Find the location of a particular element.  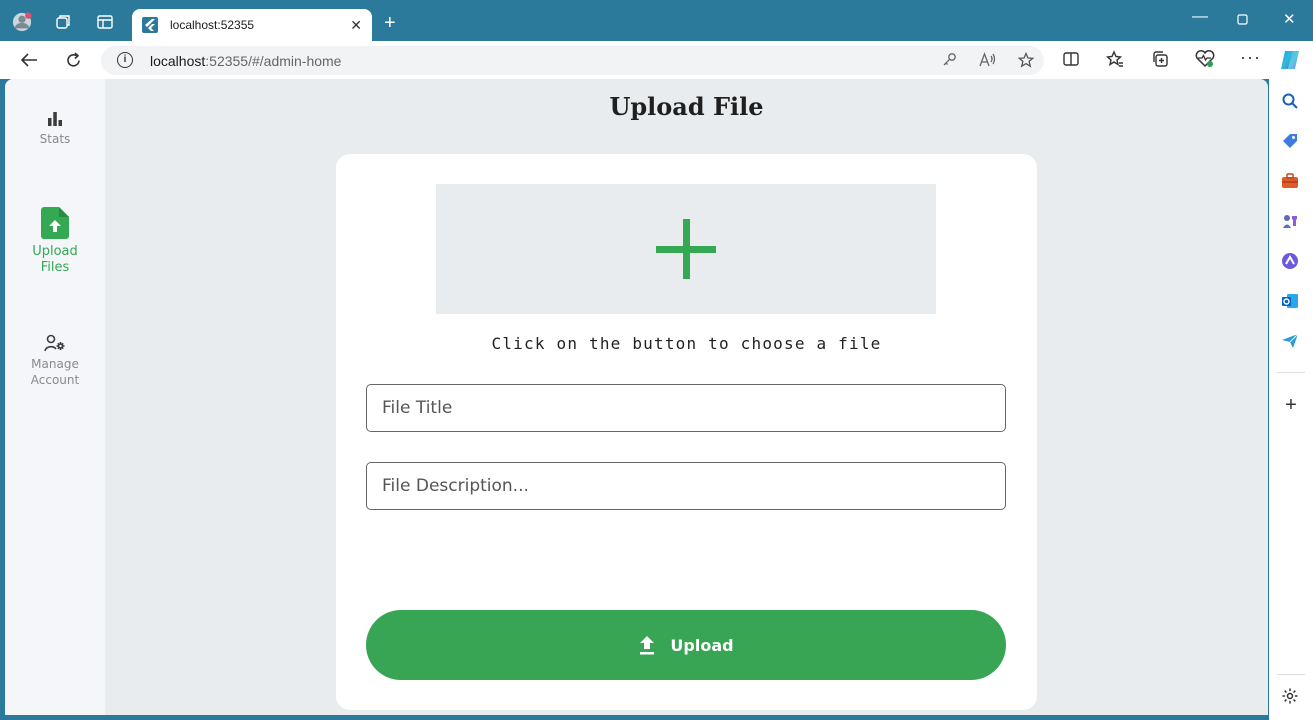

outlook-icon is located at coordinates (1291, 302).